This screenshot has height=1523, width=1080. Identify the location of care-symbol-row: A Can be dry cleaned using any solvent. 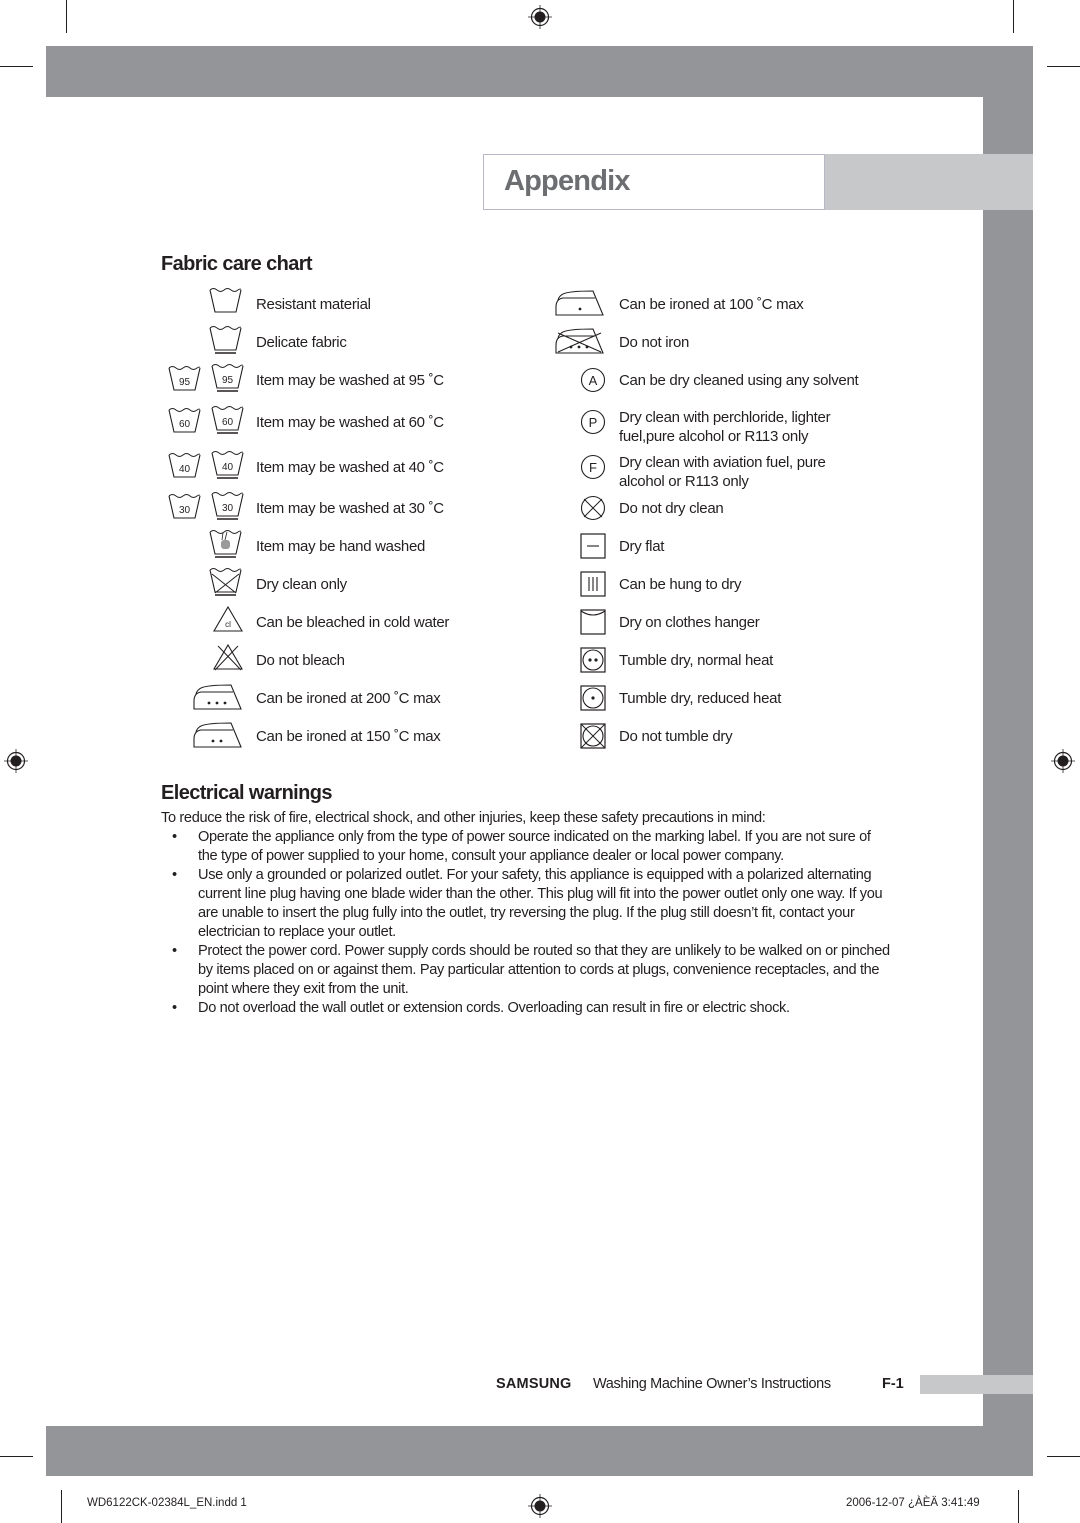
(540, 380).